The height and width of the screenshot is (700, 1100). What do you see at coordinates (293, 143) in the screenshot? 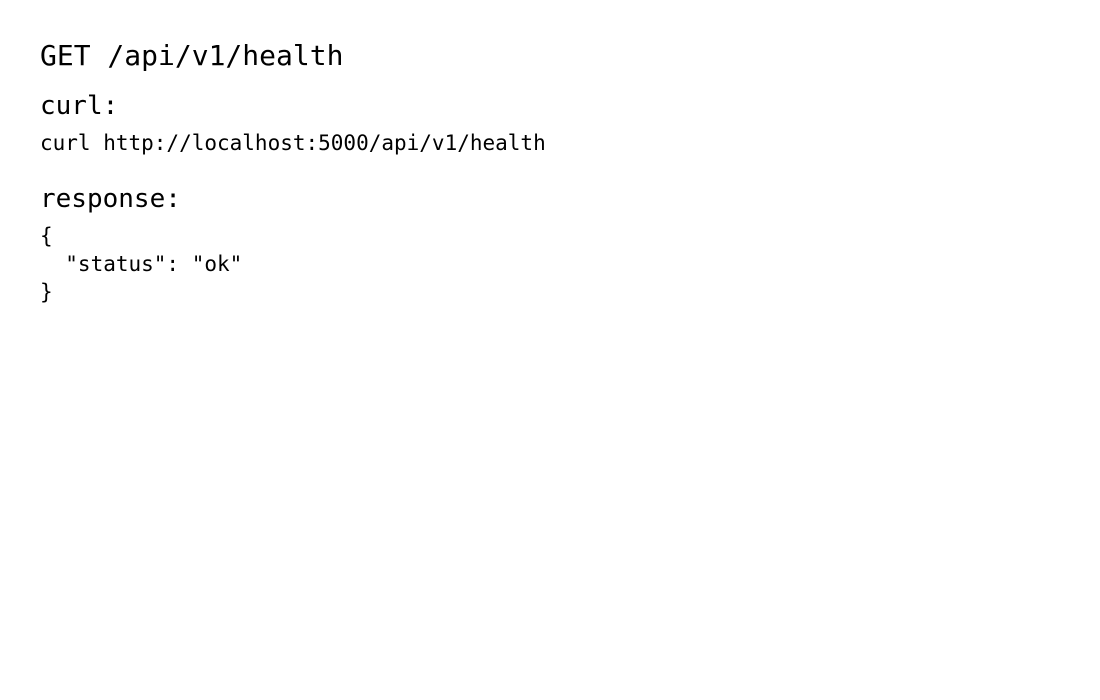
I see `curl-command: curl http://localhost:5000/api/v1/health` at bounding box center [293, 143].